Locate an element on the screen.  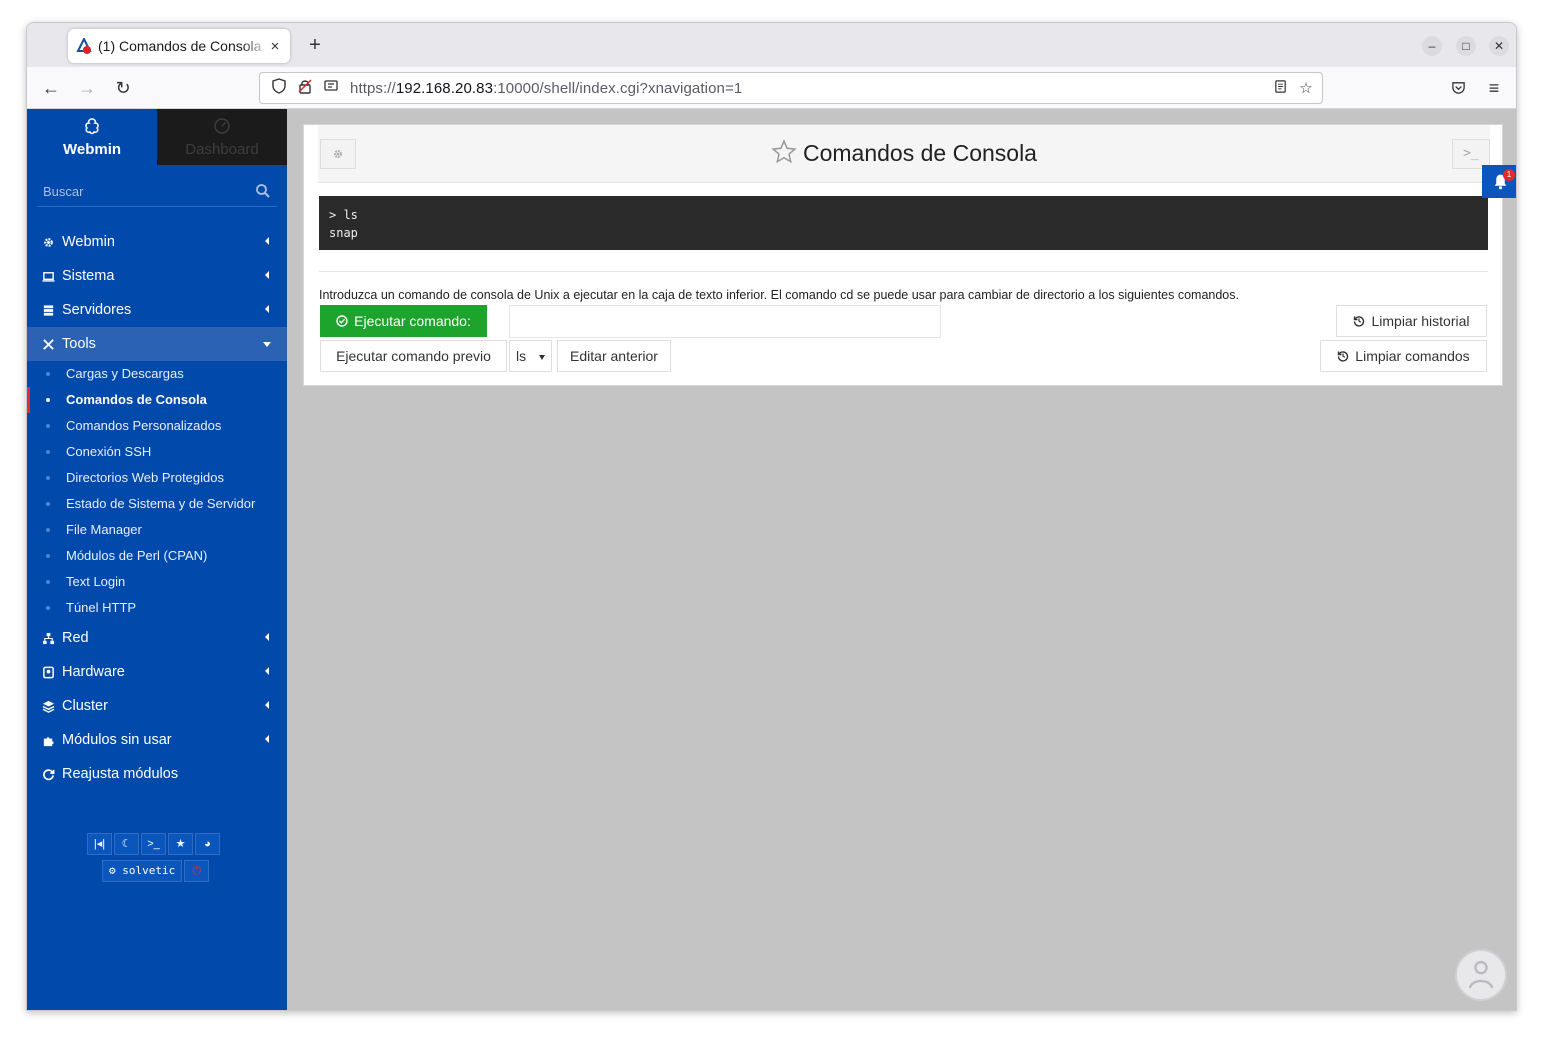
notifications-button: 1 is located at coordinates (1499, 181).